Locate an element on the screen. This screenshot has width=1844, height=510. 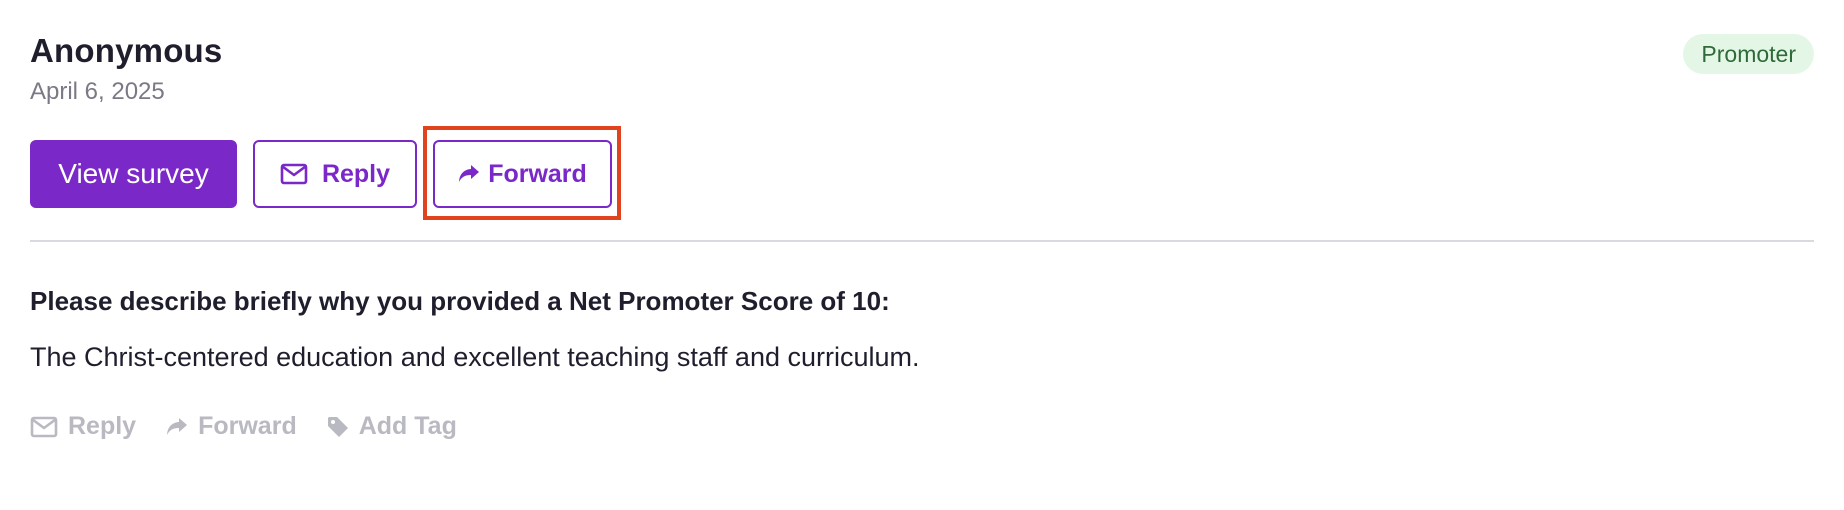
reply-button: Reply is located at coordinates (335, 174).